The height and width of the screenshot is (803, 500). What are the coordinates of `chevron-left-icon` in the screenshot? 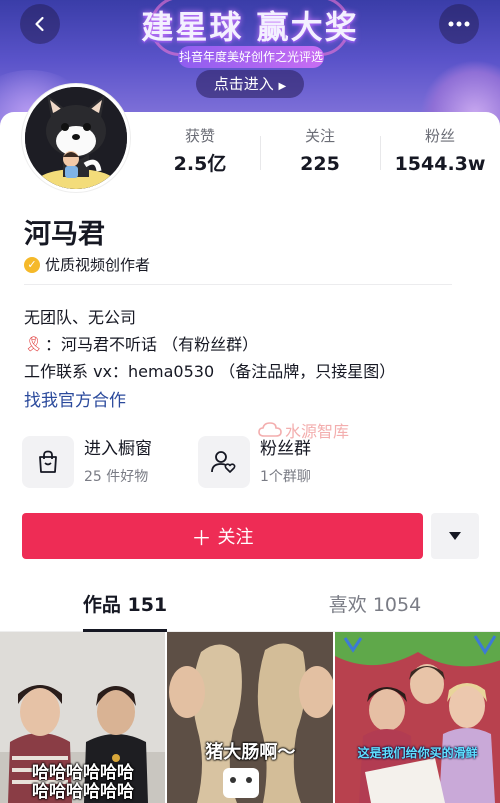 It's located at (39, 24).